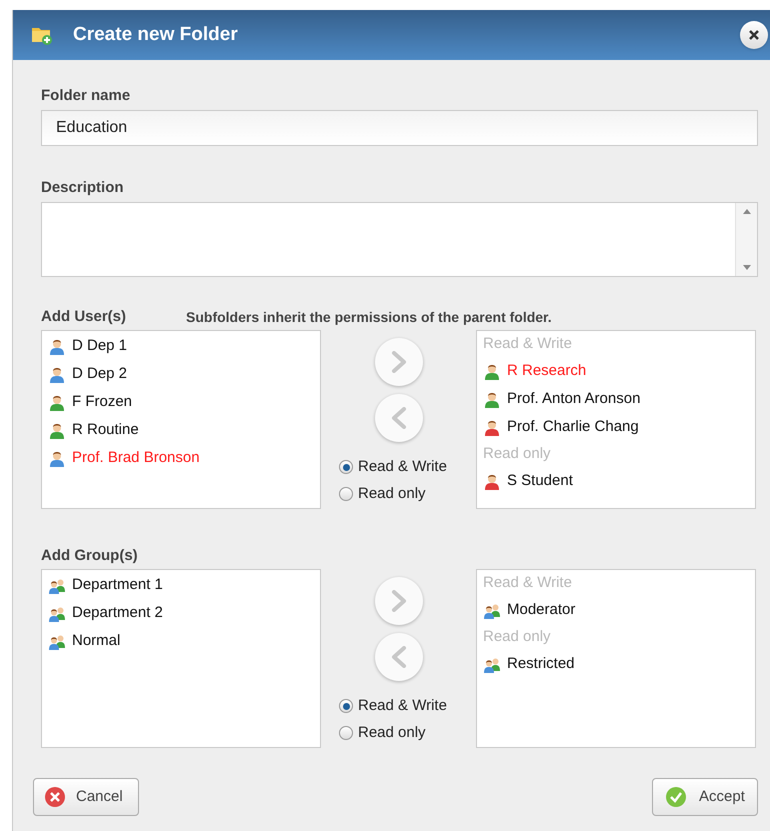  I want to click on scroll-up-icon, so click(746, 211).